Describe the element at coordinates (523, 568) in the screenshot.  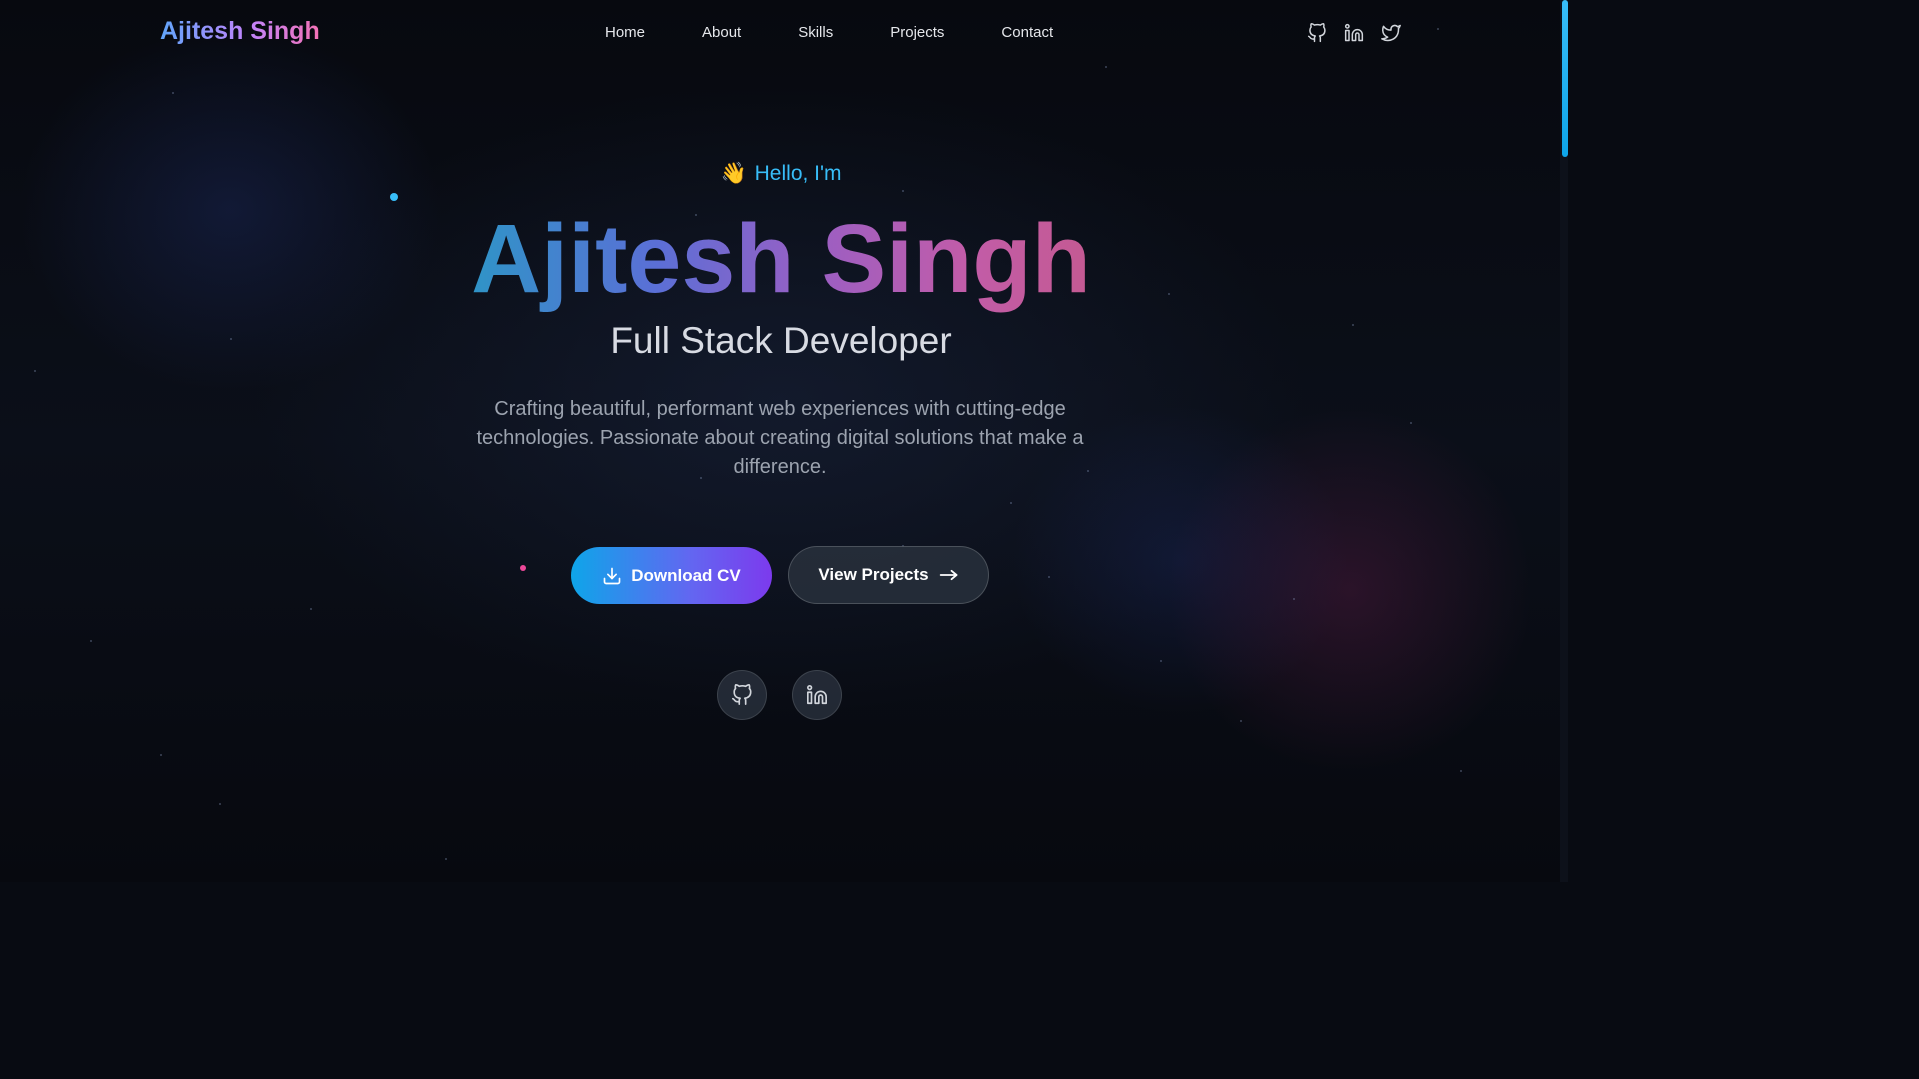
I see `floating-dot-pink` at that location.